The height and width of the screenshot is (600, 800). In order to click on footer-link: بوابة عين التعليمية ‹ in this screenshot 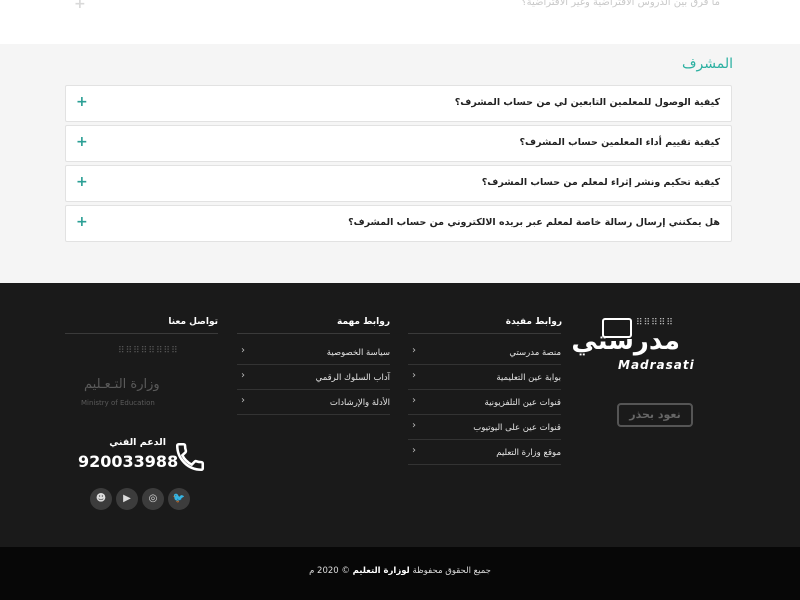, I will do `click(484, 377)`.